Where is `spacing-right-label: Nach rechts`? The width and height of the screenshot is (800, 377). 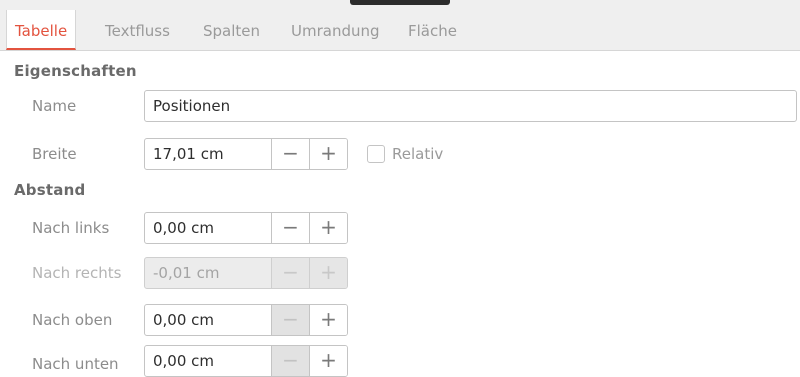
spacing-right-label: Nach rechts is located at coordinates (77, 273).